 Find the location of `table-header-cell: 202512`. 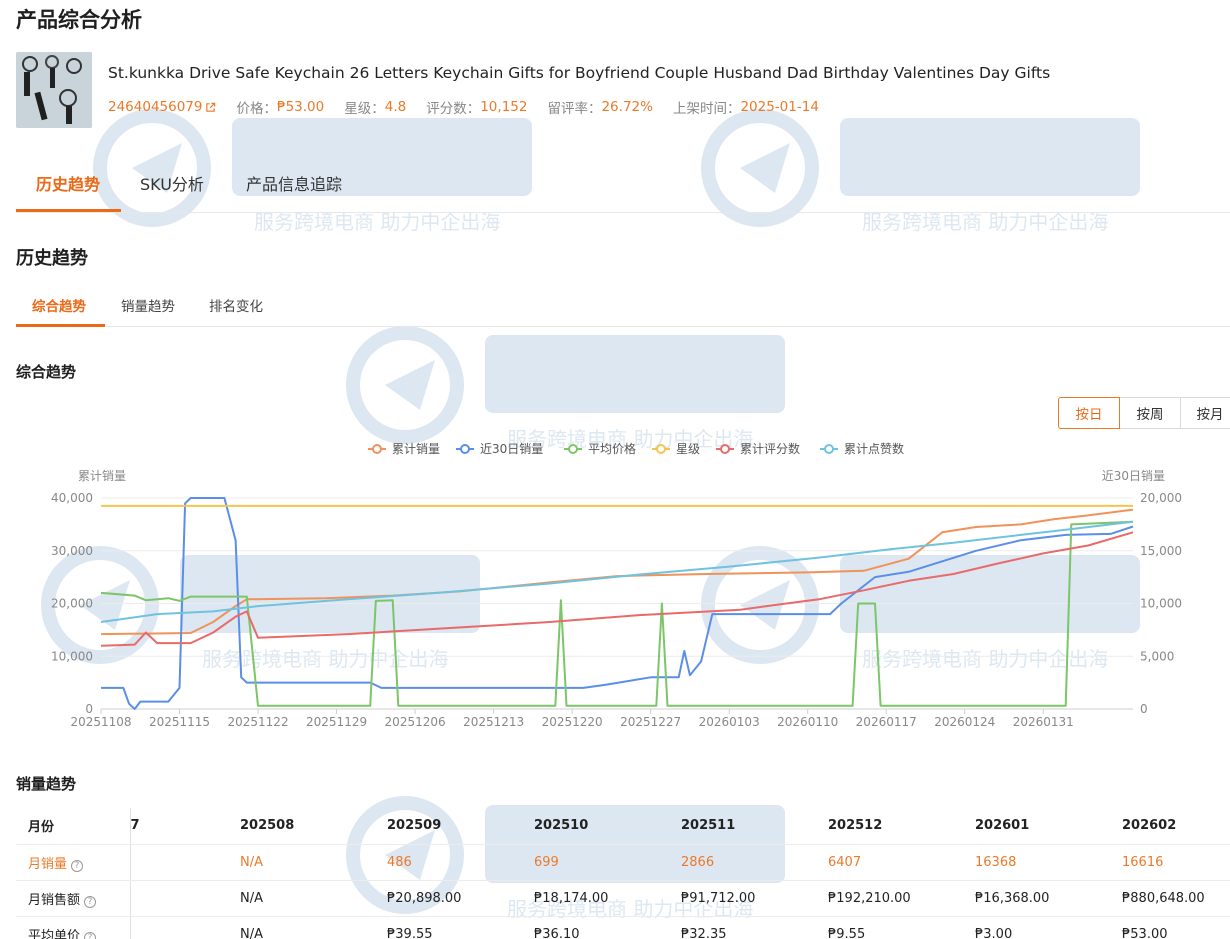

table-header-cell: 202512 is located at coordinates (901, 826).